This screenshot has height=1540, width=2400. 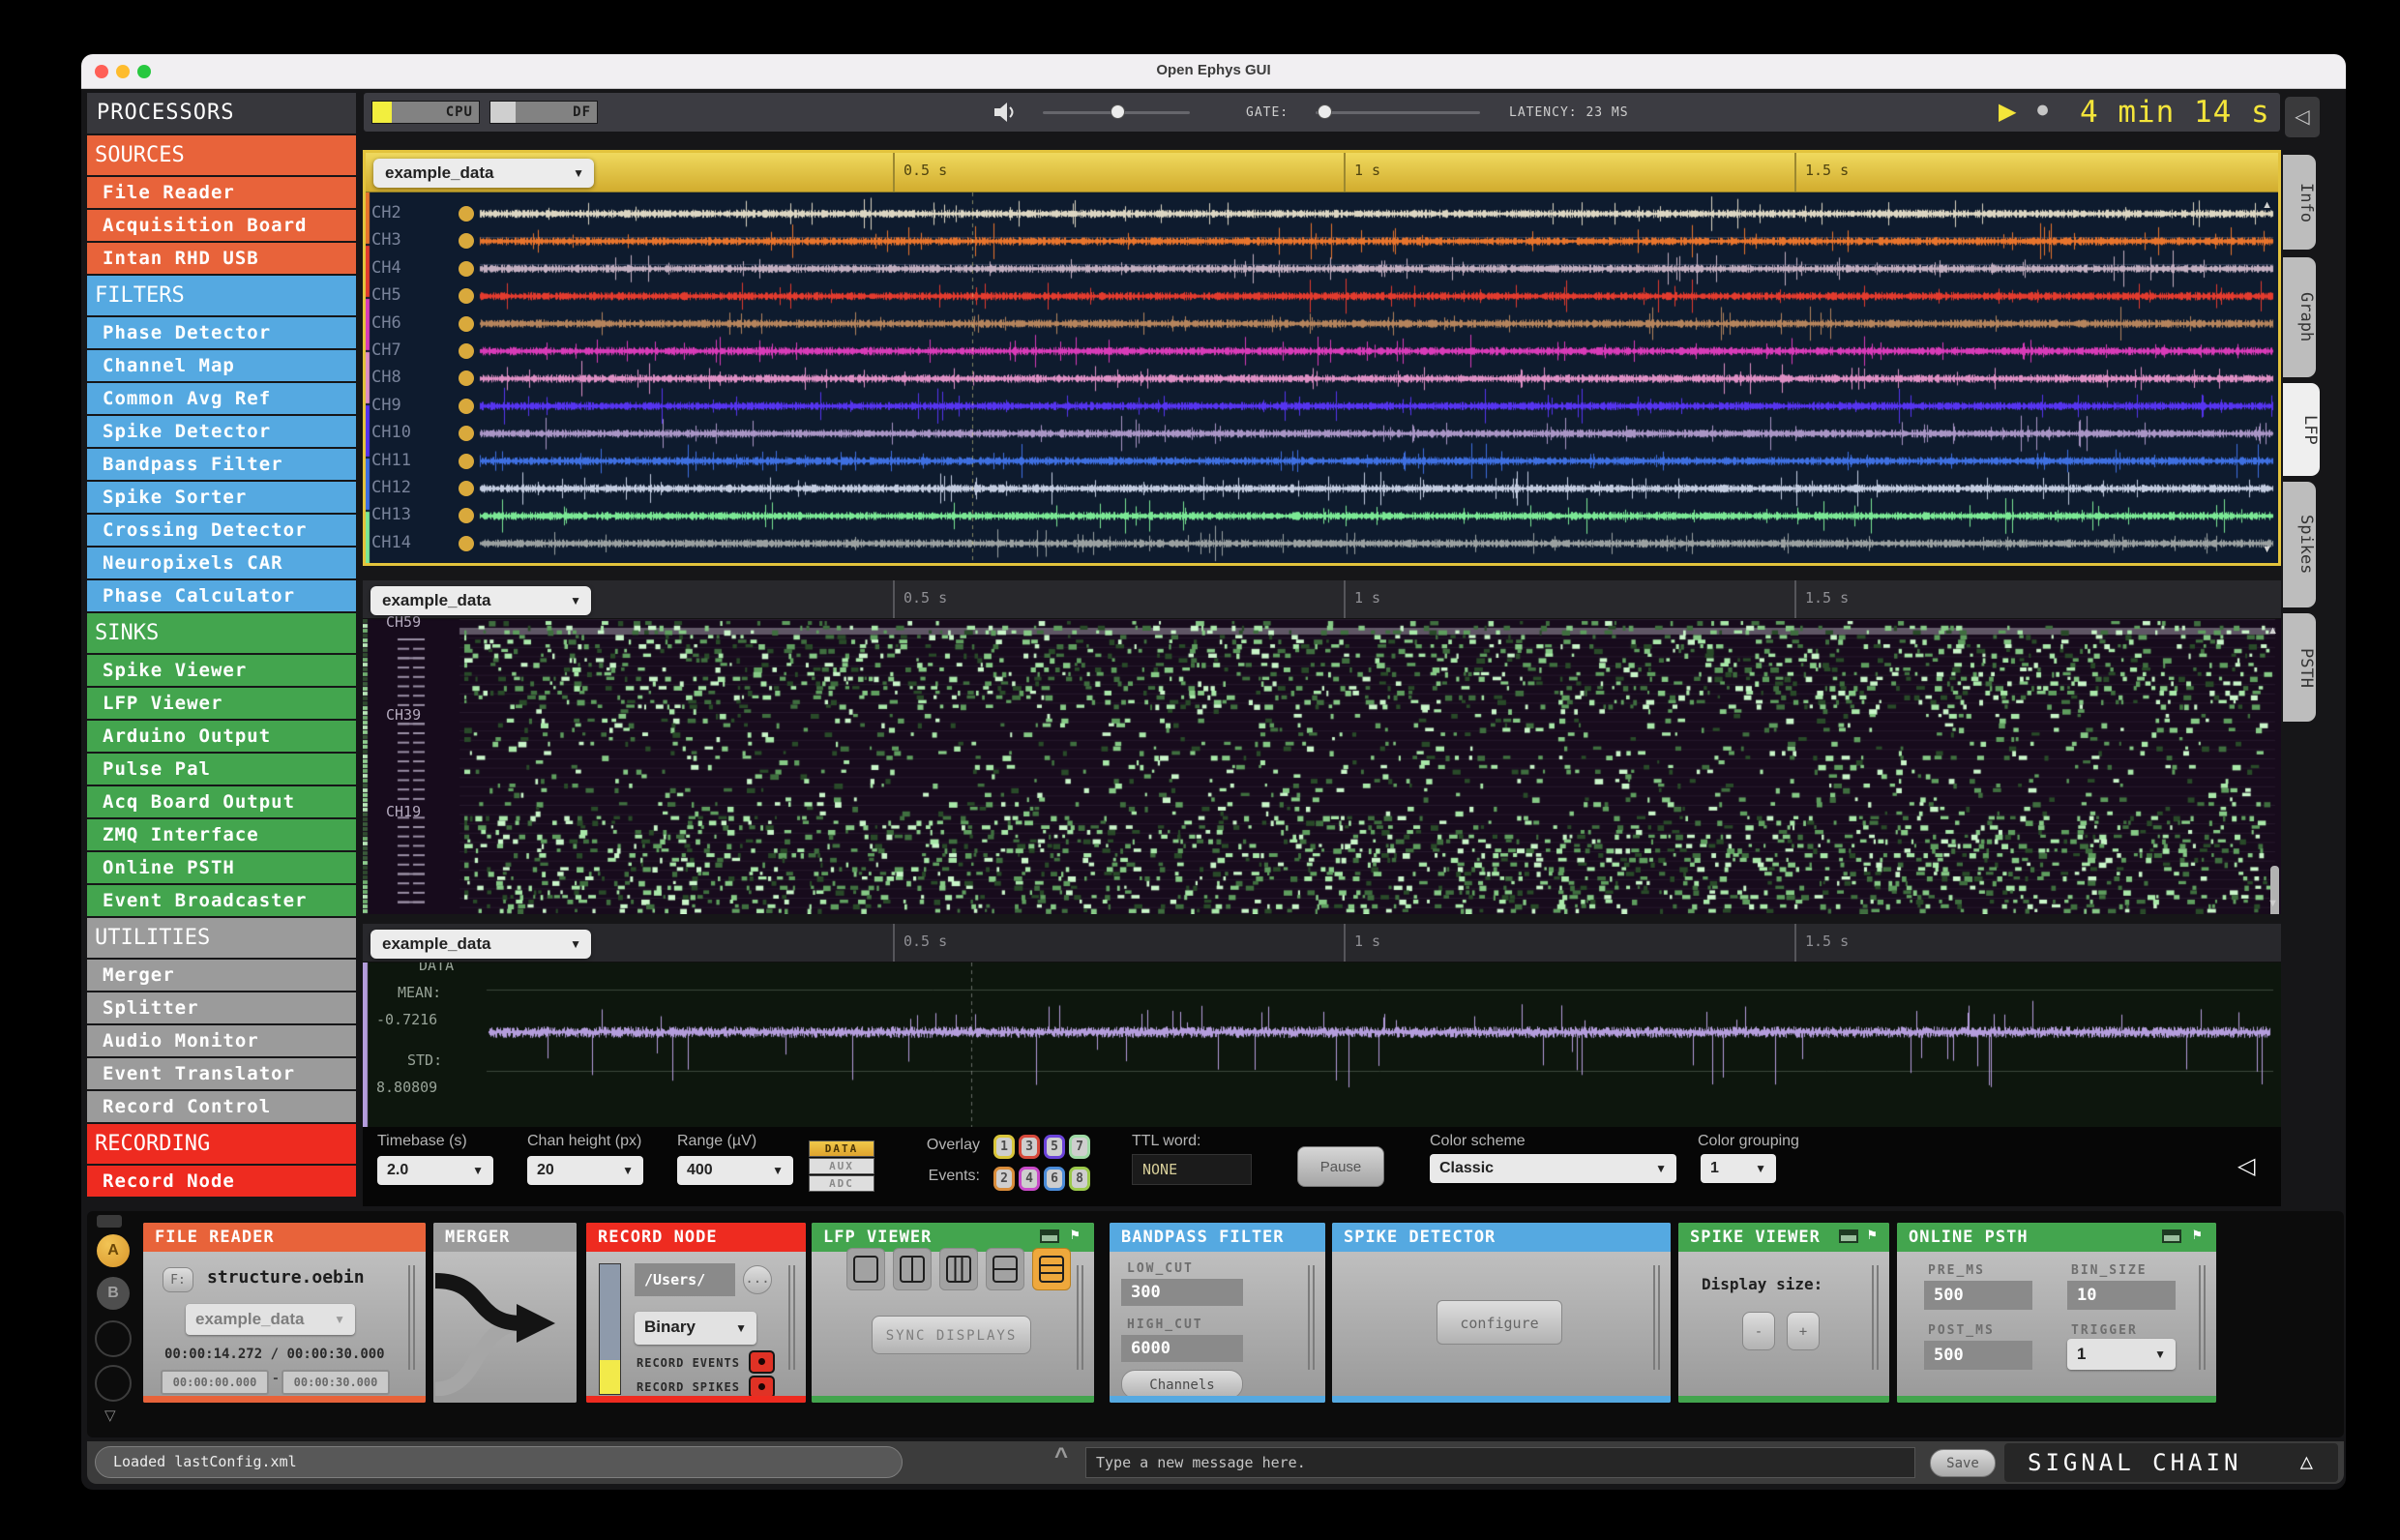 What do you see at coordinates (221, 431) in the screenshot?
I see `sidebar-item-spike-detector: Spike Detector` at bounding box center [221, 431].